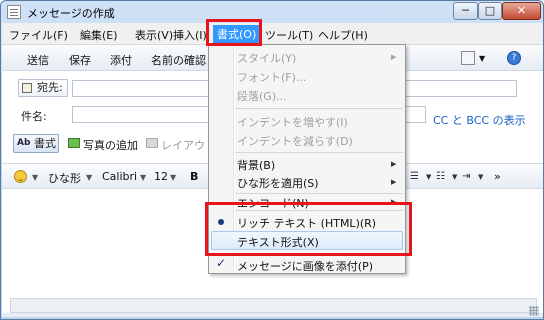  Describe the element at coordinates (173, 177) in the screenshot. I see `font-size-chevron-icon: ▼` at that location.